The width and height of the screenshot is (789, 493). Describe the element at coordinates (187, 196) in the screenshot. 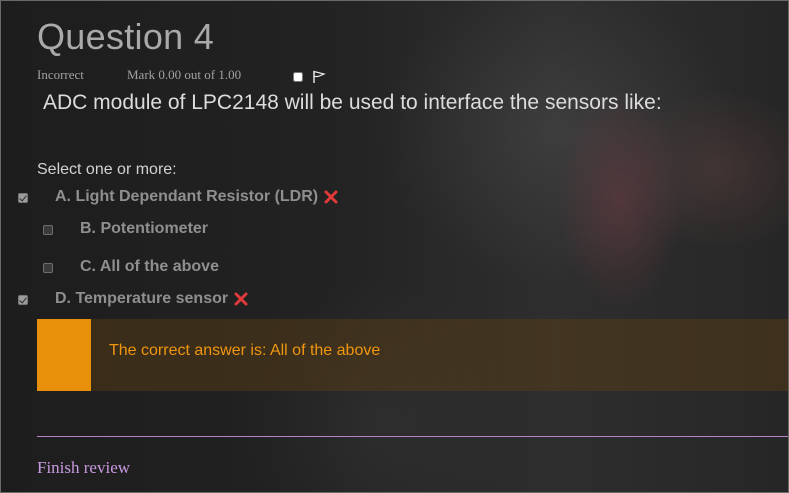

I see `option-a-label: A. Light Dependant Resistor (LDR)` at that location.